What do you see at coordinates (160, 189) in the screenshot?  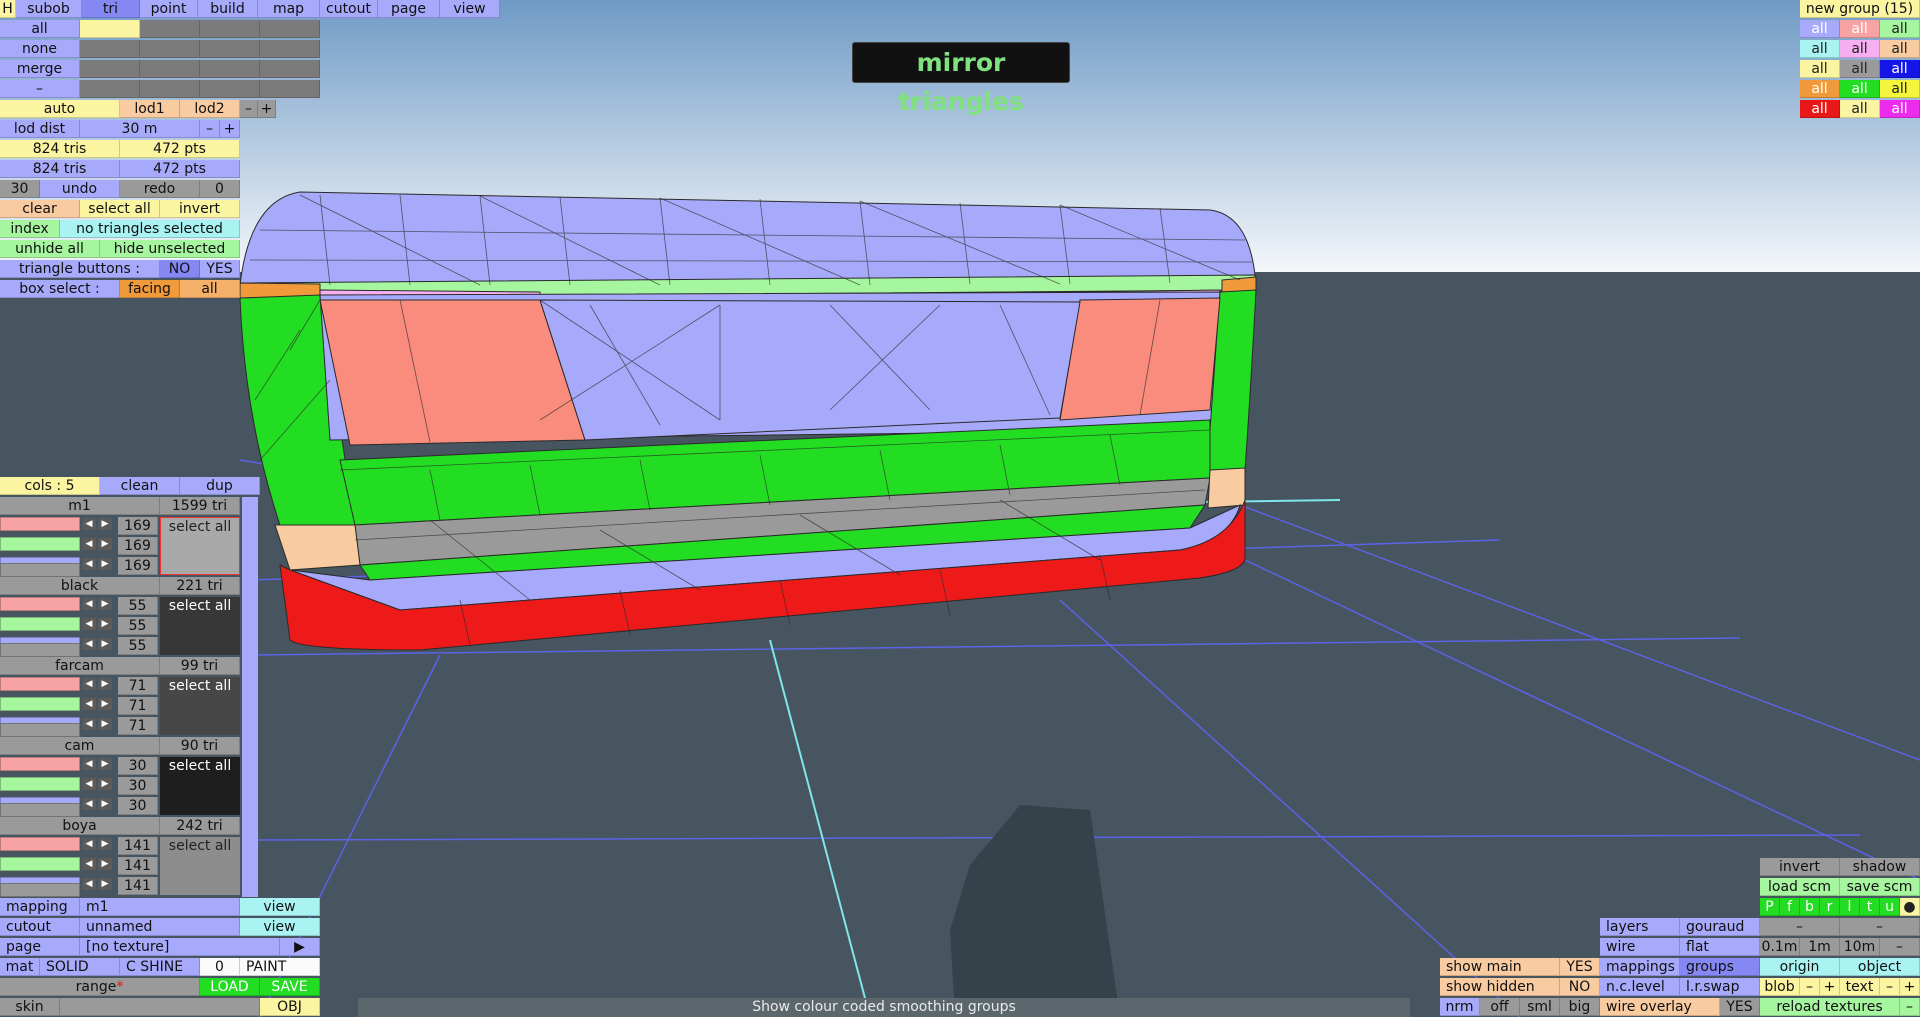 I see `redo-button: redo` at bounding box center [160, 189].